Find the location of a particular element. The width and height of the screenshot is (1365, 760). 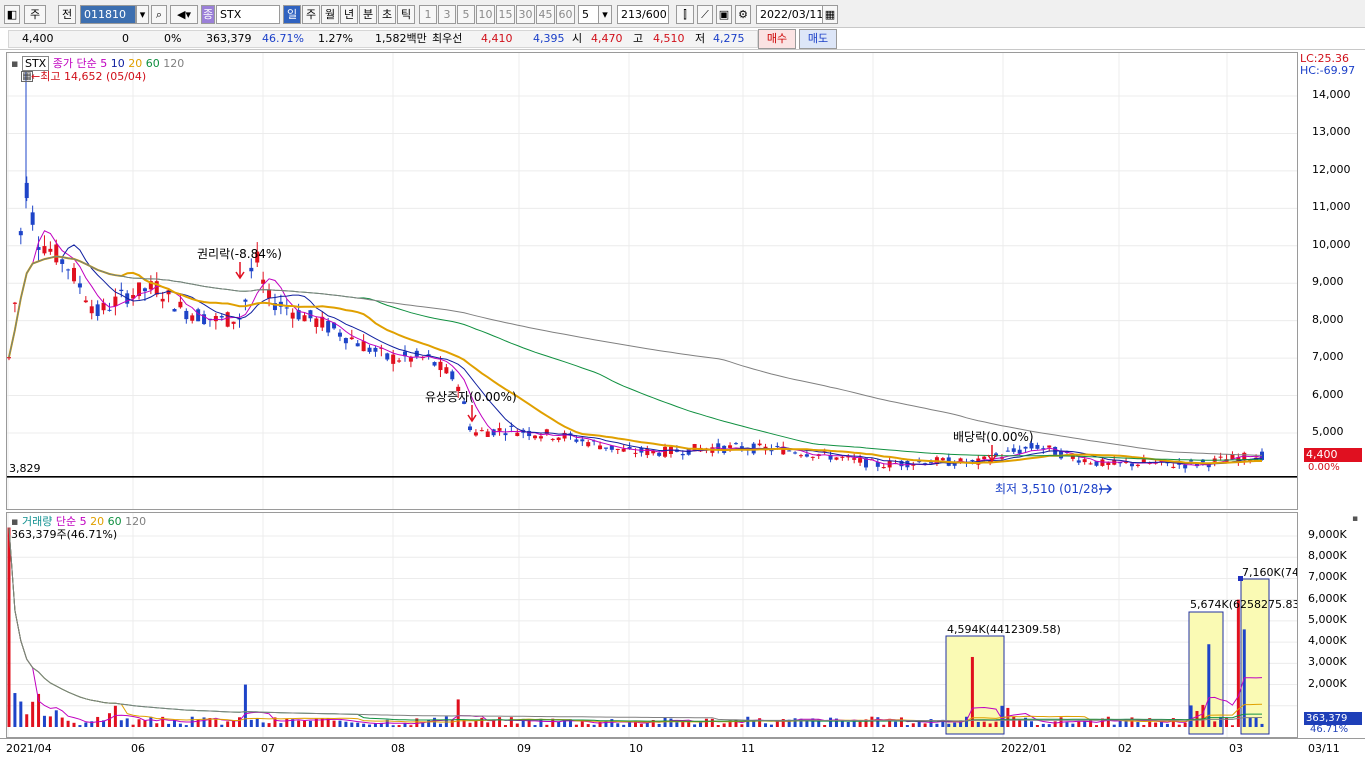

current-volume-pct: 46.71% is located at coordinates (1329, 729).